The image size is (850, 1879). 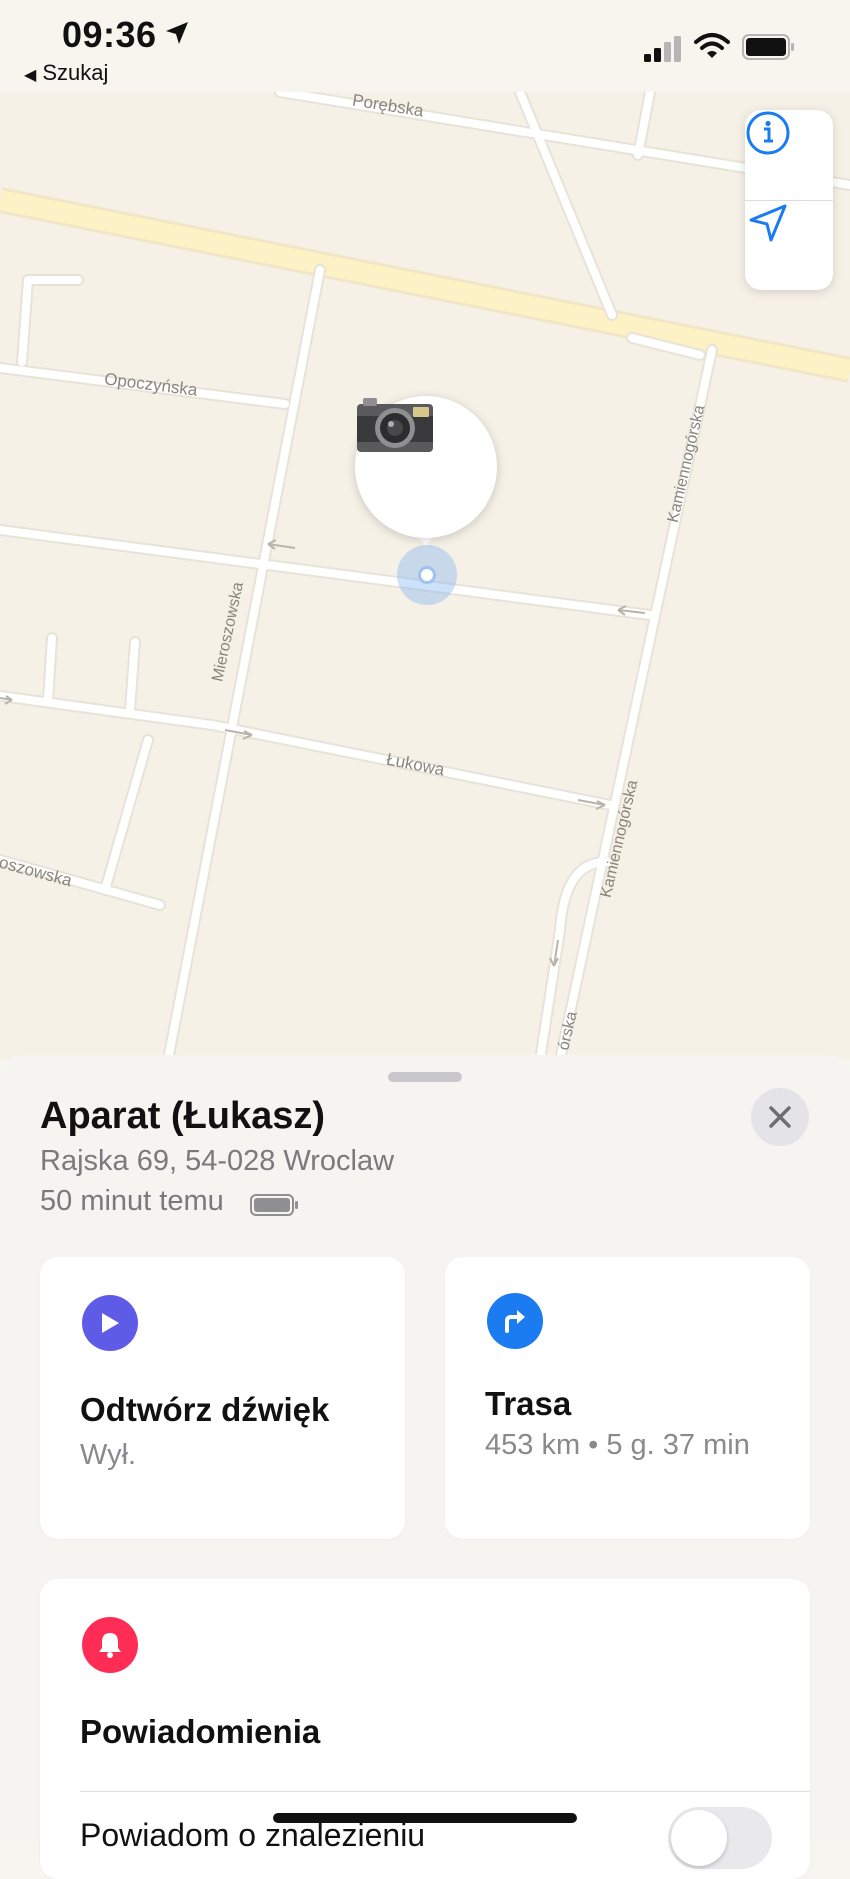 I want to click on item-address: Rajska 69, 54-028 Wroclaw, so click(x=217, y=1161).